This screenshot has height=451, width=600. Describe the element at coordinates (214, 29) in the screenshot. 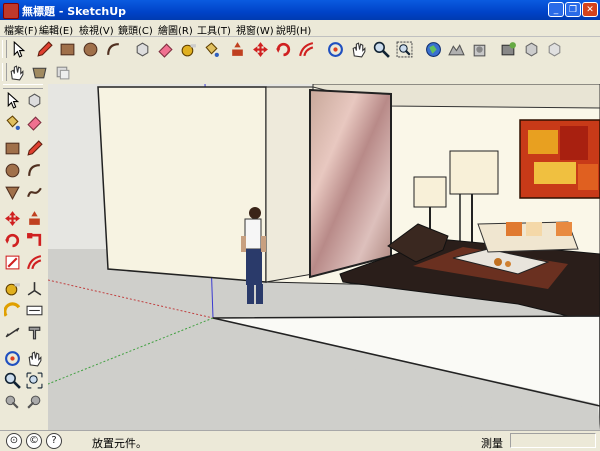

I see `menu-tools: 工具(T)` at that location.